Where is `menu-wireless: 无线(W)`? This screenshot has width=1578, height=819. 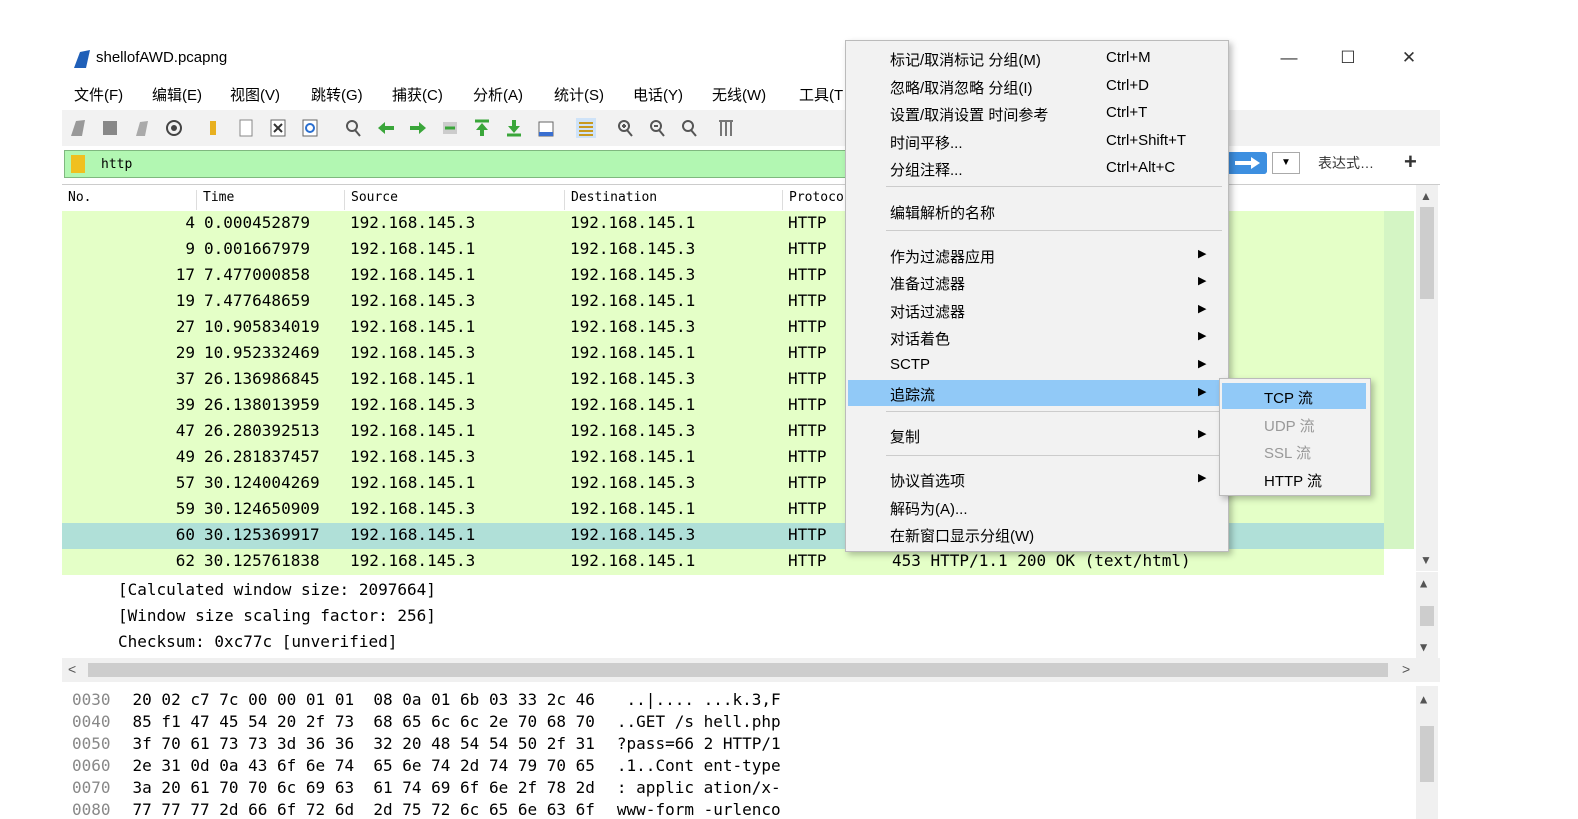 menu-wireless: 无线(W) is located at coordinates (739, 94).